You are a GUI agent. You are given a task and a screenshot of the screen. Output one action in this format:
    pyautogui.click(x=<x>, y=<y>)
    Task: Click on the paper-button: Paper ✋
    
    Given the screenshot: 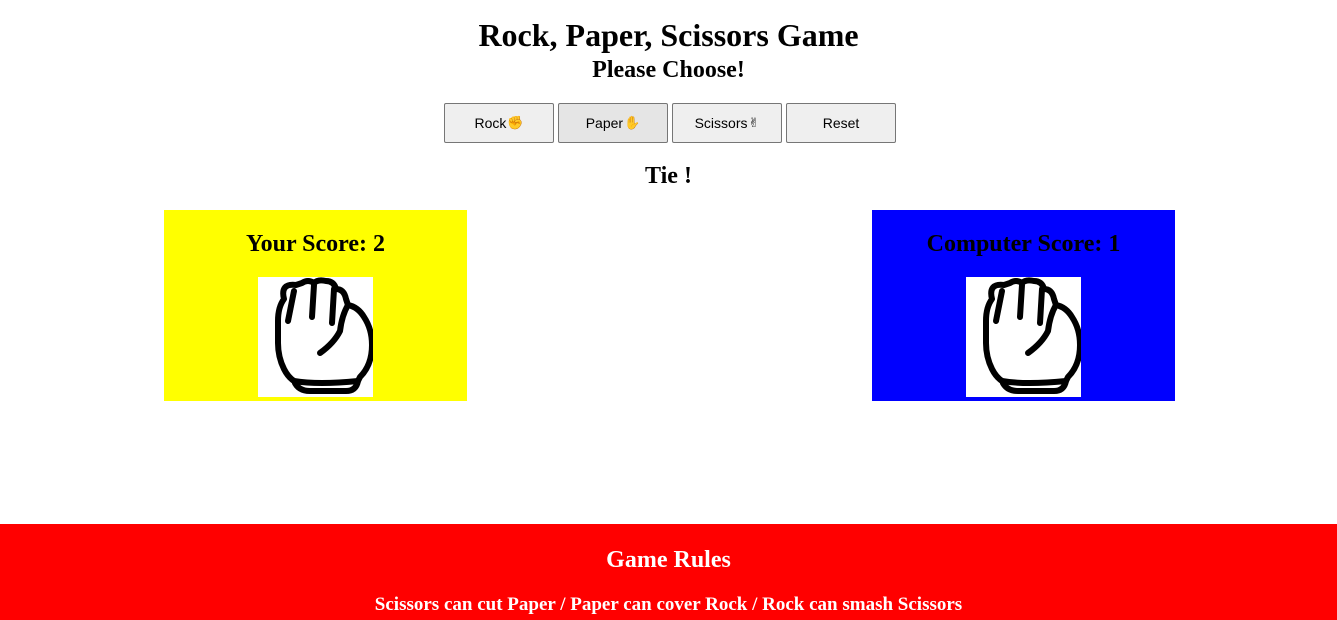 What is the action you would take?
    pyautogui.click(x=613, y=123)
    